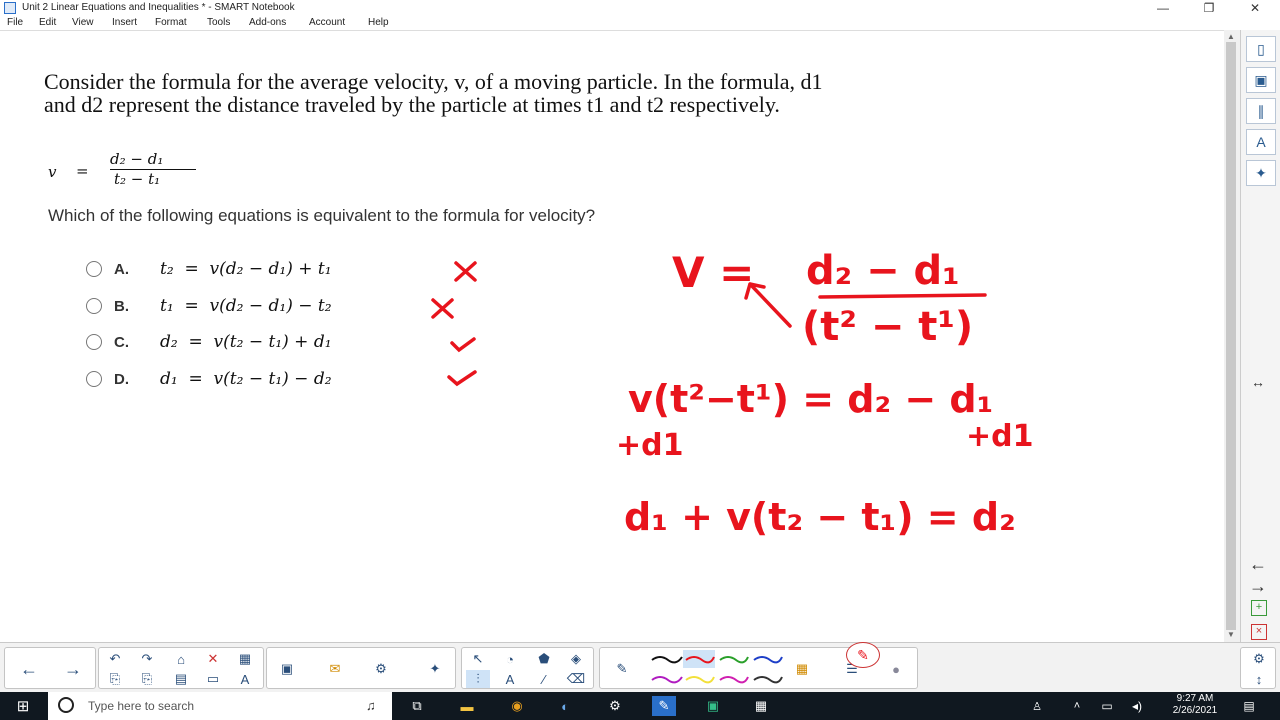  Describe the element at coordinates (381, 669) in the screenshot. I see `document-camera-icon: ⚙` at that location.